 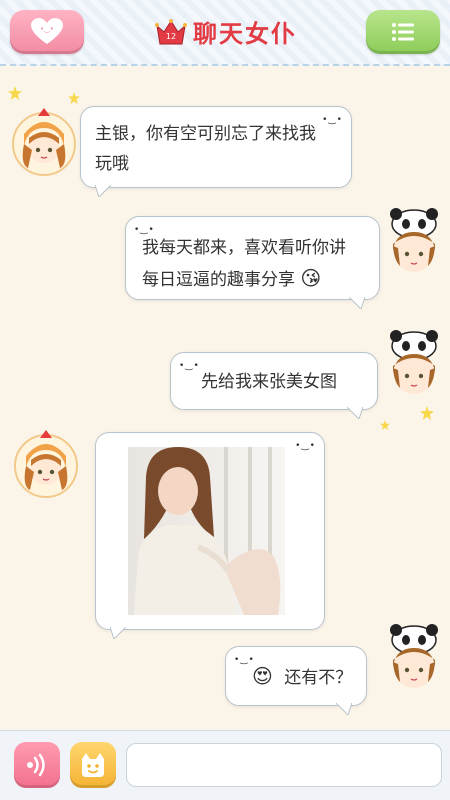 What do you see at coordinates (245, 33) in the screenshot?
I see `page-title: 聊天女仆` at bounding box center [245, 33].